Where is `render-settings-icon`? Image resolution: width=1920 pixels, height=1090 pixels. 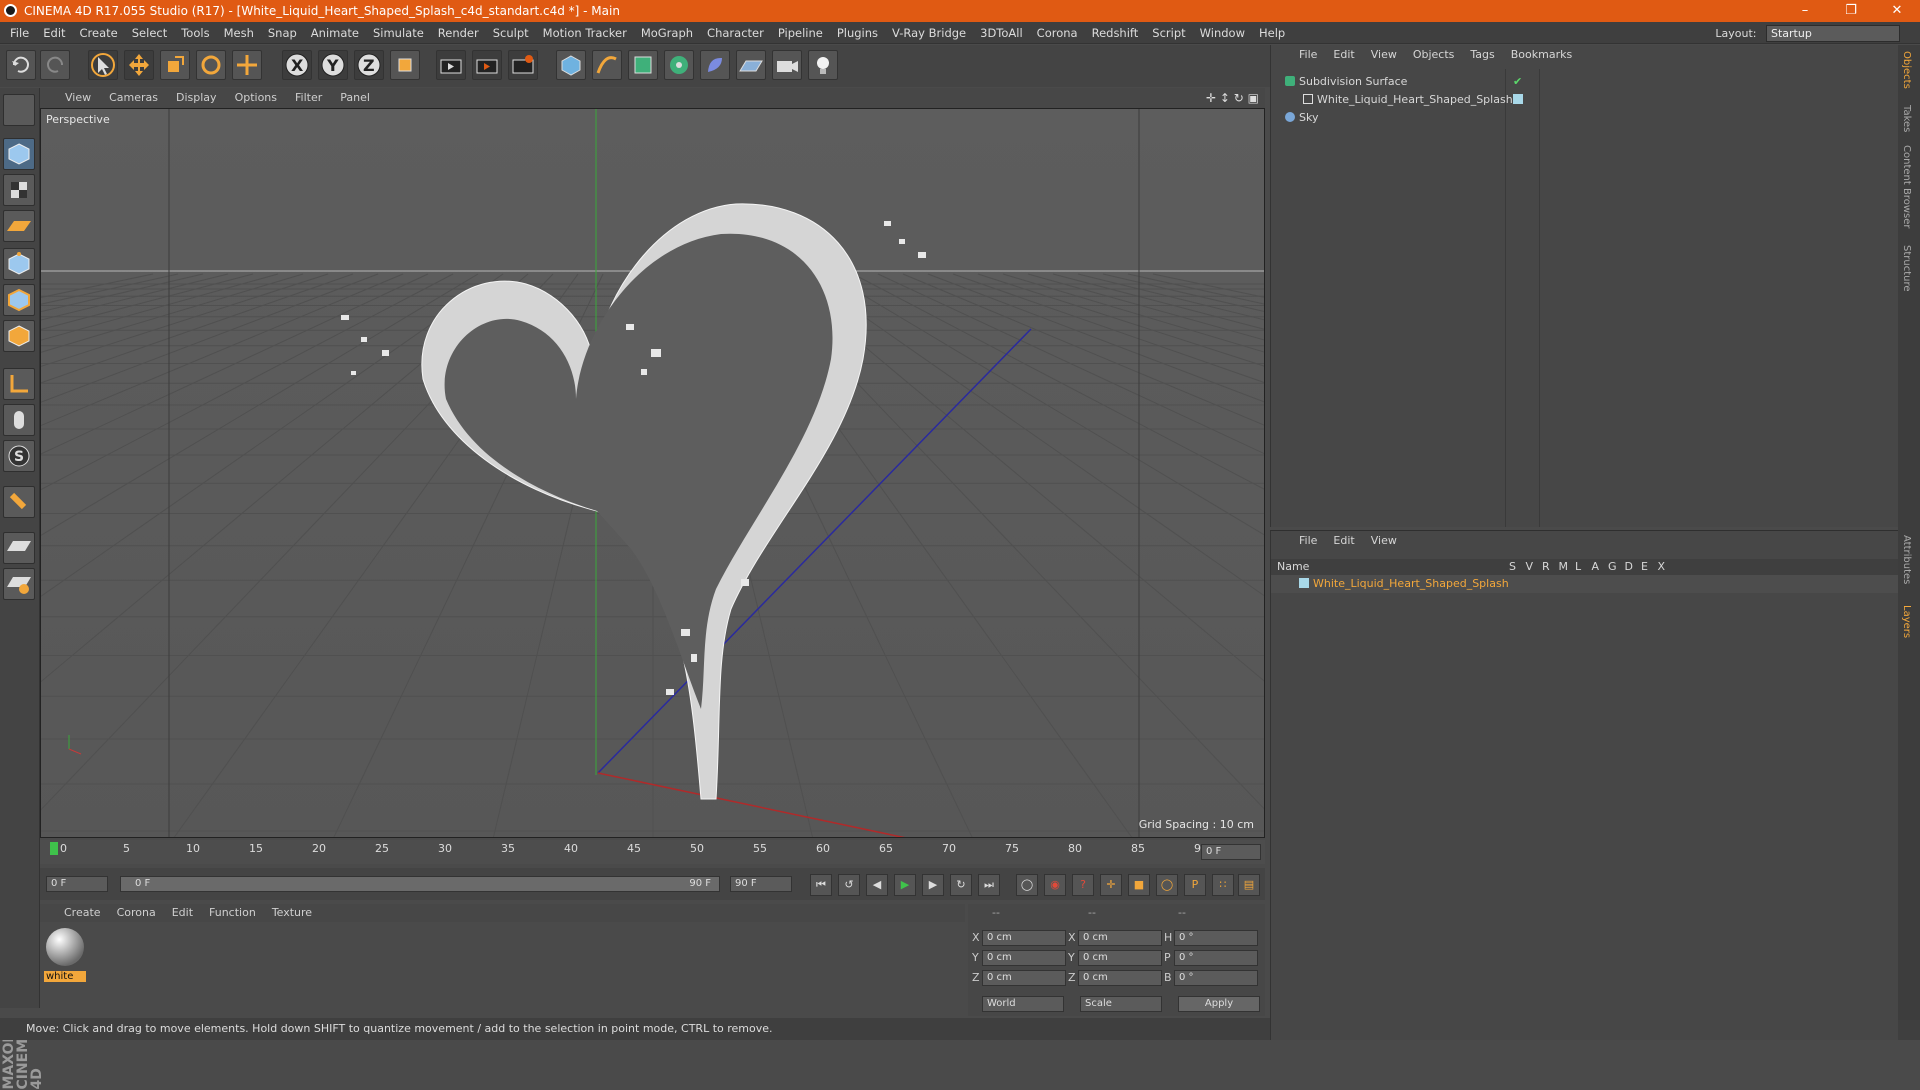
render-settings-icon is located at coordinates (523, 65).